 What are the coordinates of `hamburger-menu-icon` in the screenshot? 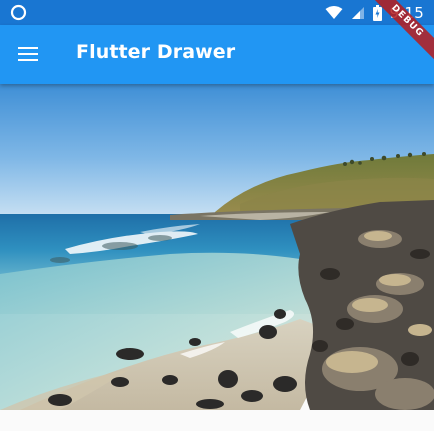 It's located at (28, 54).